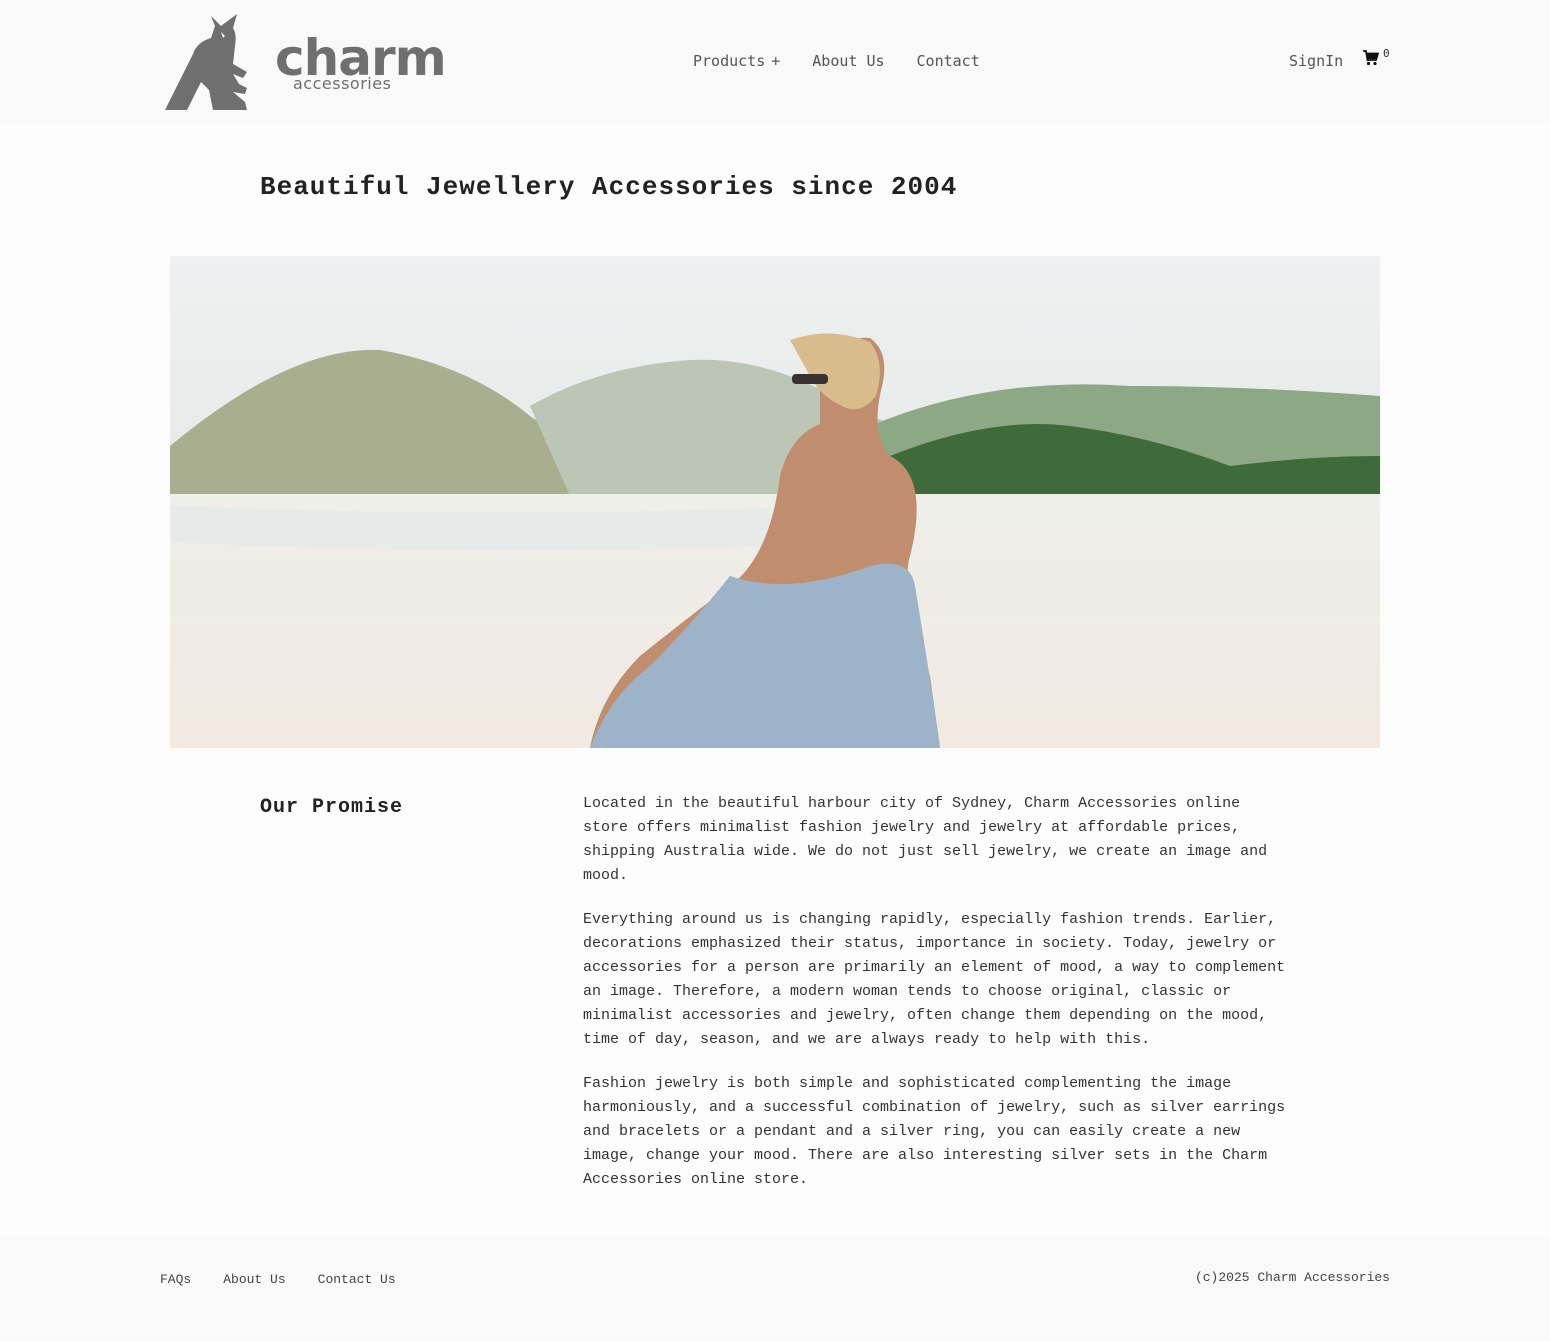 The height and width of the screenshot is (1341, 1550). What do you see at coordinates (1386, 53) in the screenshot?
I see `cart-count: 0` at bounding box center [1386, 53].